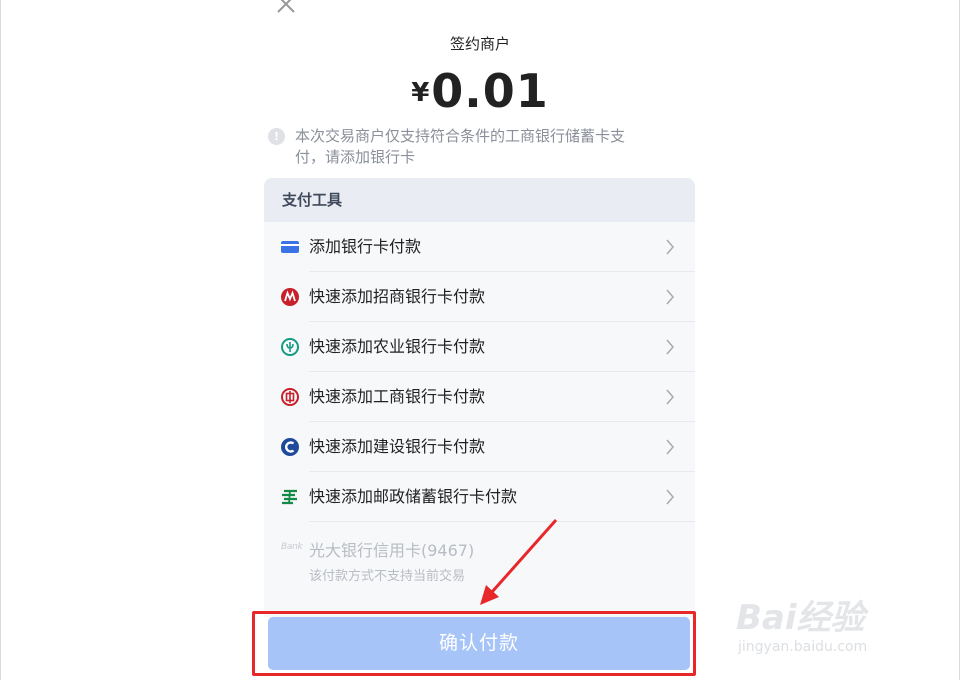 This screenshot has height=680, width=960. I want to click on watermark: Bai经验 jingyan.baidu.com, so click(825, 620).